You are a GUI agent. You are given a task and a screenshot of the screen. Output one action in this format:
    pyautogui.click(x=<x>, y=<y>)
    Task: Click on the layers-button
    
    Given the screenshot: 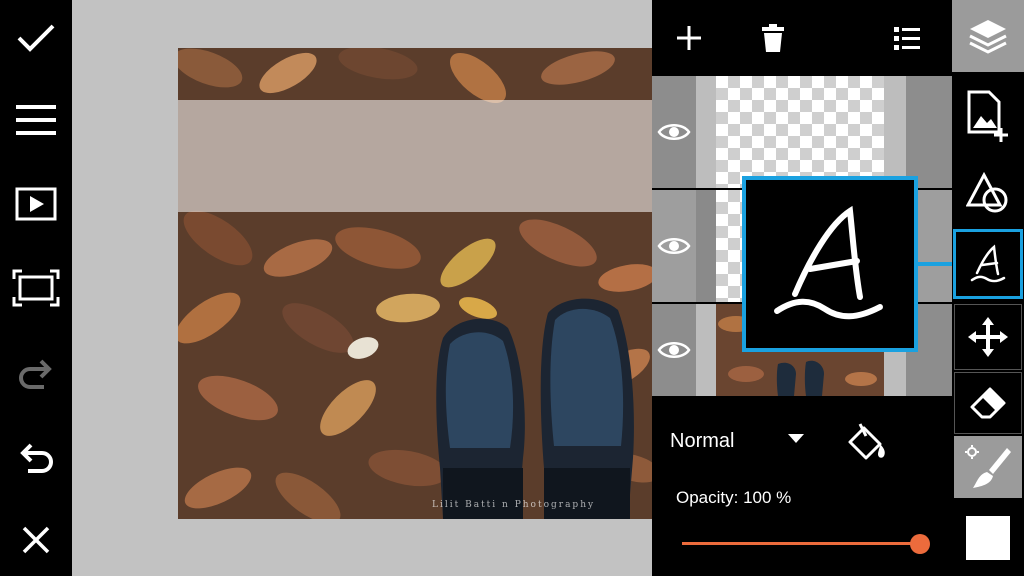 What is the action you would take?
    pyautogui.click(x=988, y=36)
    